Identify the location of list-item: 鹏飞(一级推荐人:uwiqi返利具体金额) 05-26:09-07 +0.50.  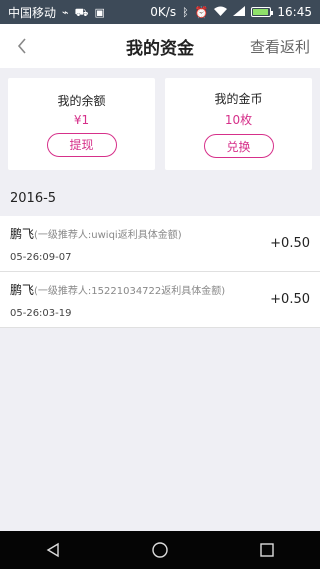
(160, 244).